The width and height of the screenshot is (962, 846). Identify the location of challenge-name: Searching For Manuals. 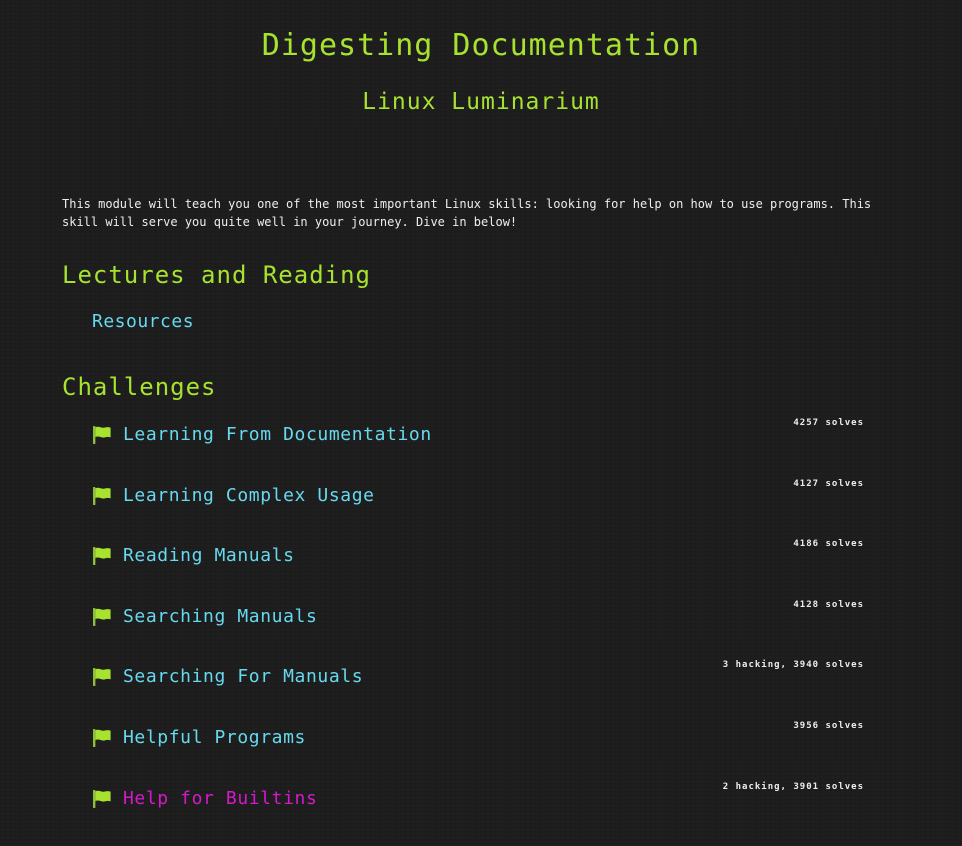
(243, 677).